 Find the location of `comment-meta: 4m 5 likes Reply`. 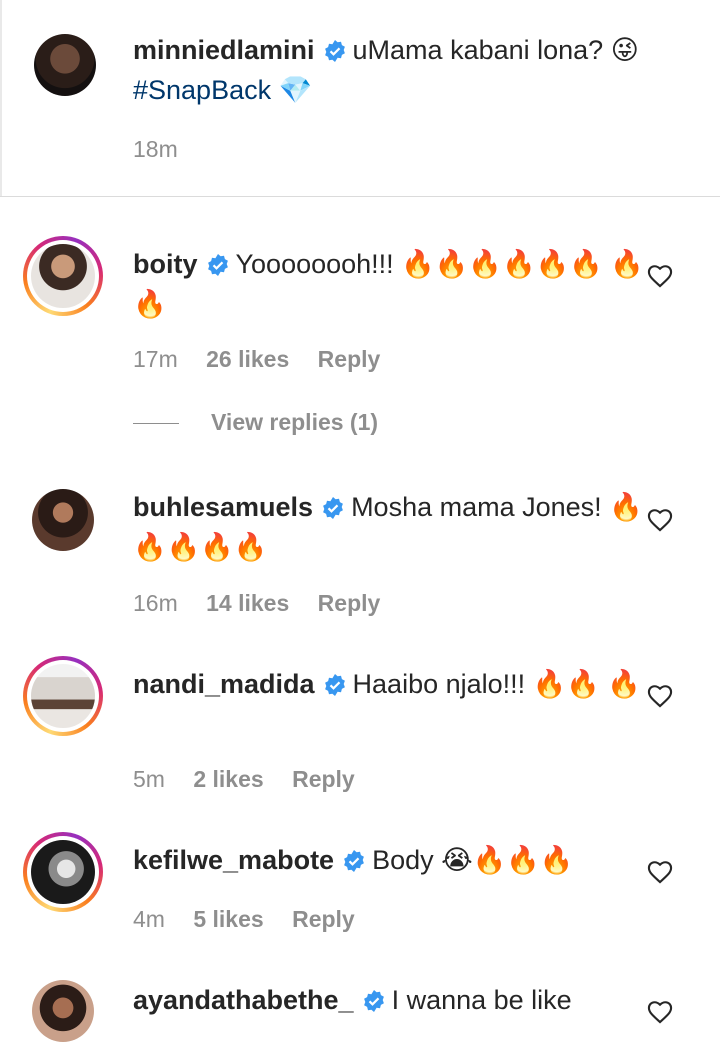

comment-meta: 4m 5 likes Reply is located at coordinates (255, 919).